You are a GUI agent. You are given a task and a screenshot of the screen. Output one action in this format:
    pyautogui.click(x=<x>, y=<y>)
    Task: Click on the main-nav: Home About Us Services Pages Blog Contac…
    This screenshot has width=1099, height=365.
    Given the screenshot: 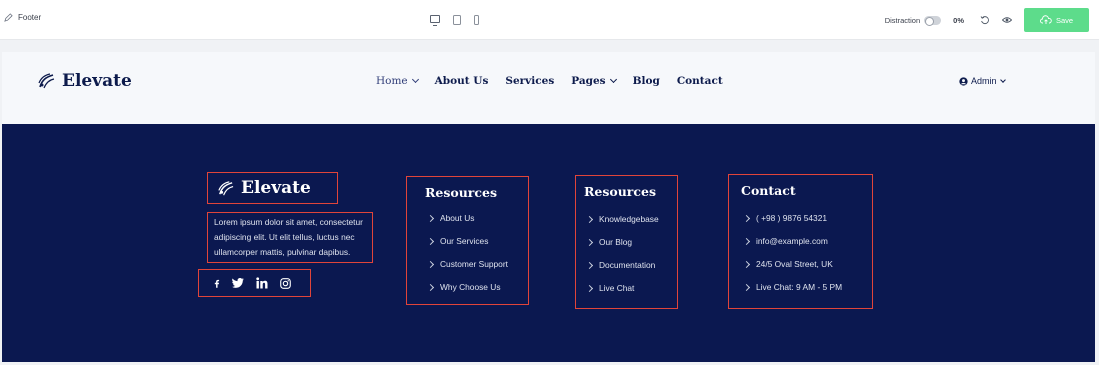 What is the action you would take?
    pyautogui.click(x=558, y=81)
    